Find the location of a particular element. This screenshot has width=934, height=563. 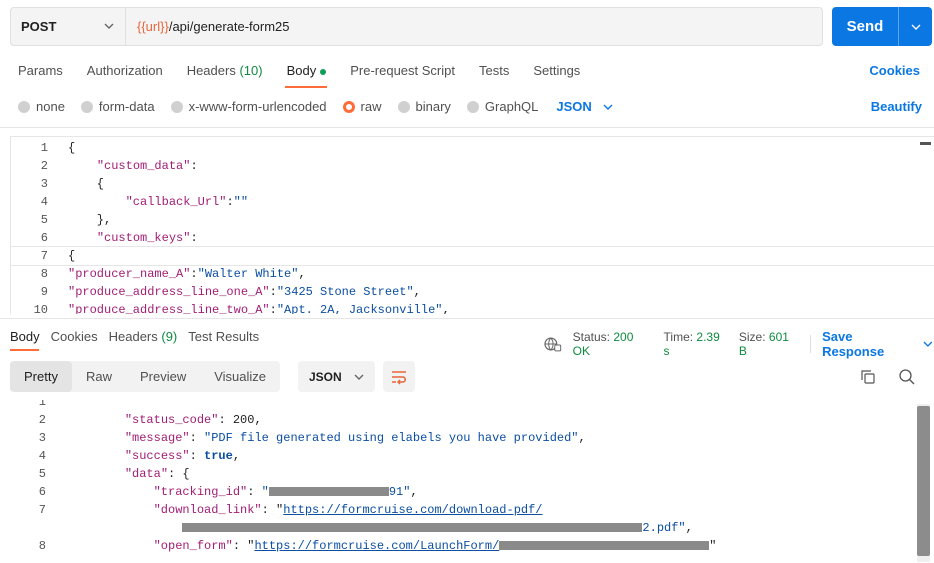

json-key: "message" is located at coordinates (157, 438).